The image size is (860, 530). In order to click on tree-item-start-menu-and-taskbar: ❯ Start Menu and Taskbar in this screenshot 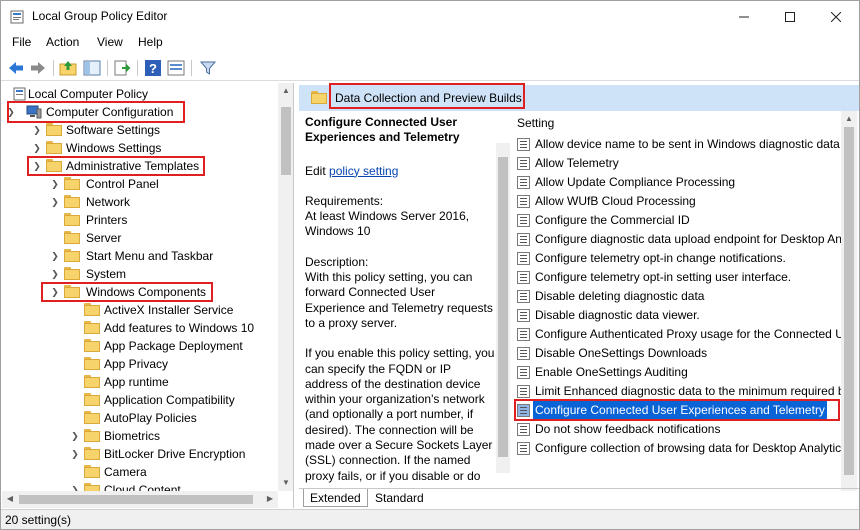, I will do `click(141, 256)`.